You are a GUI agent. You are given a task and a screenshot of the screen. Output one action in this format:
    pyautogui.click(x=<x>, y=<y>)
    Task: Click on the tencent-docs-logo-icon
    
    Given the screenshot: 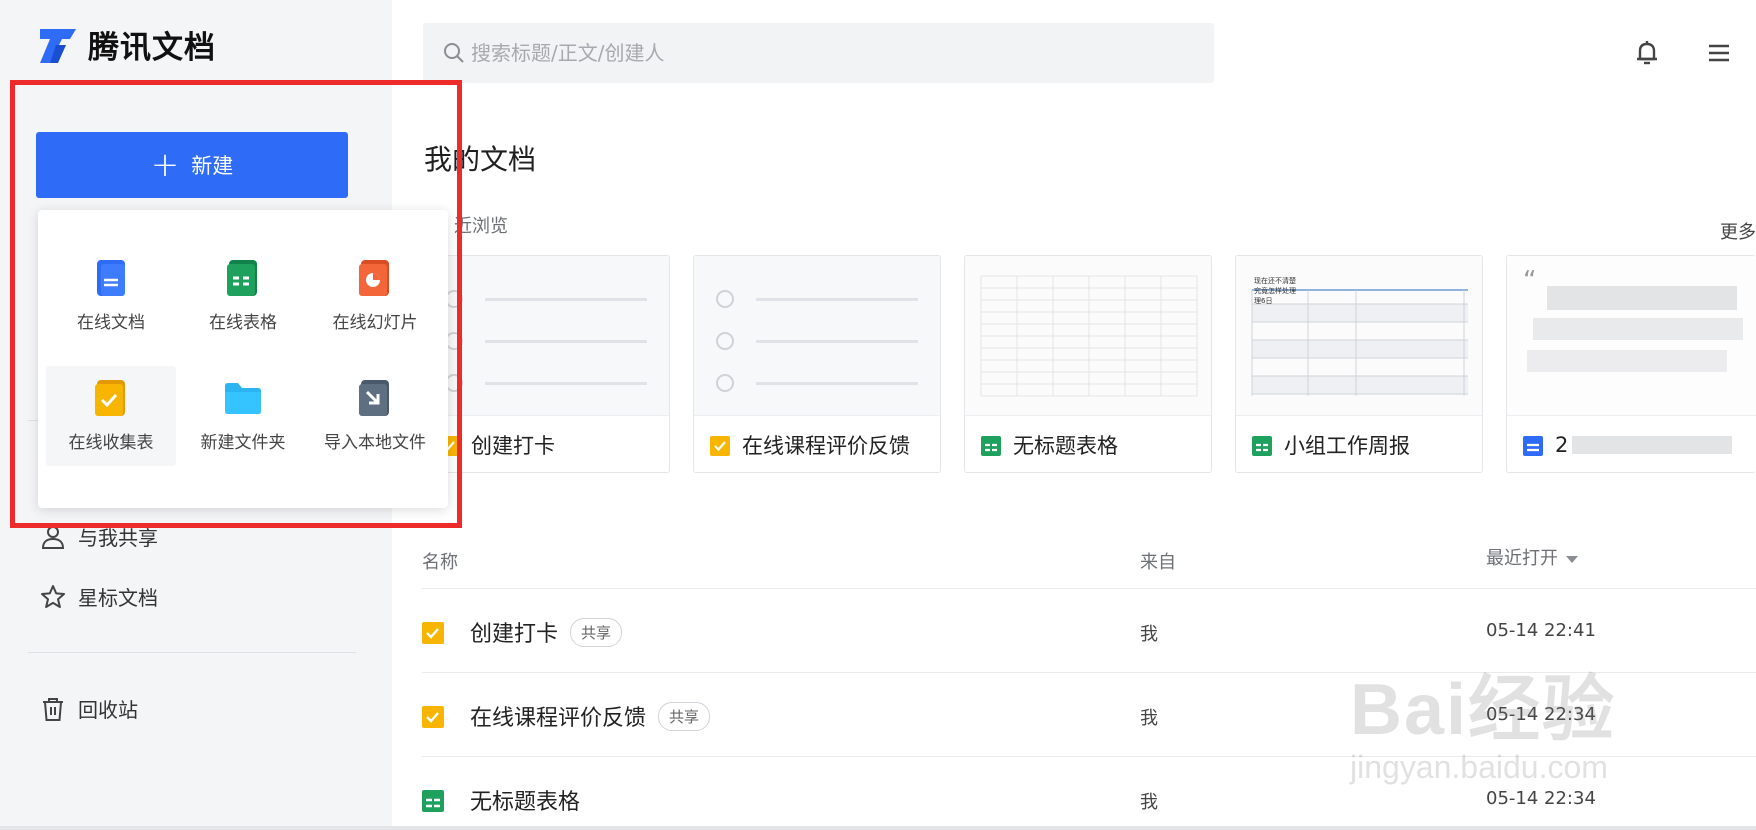 What is the action you would take?
    pyautogui.click(x=58, y=45)
    